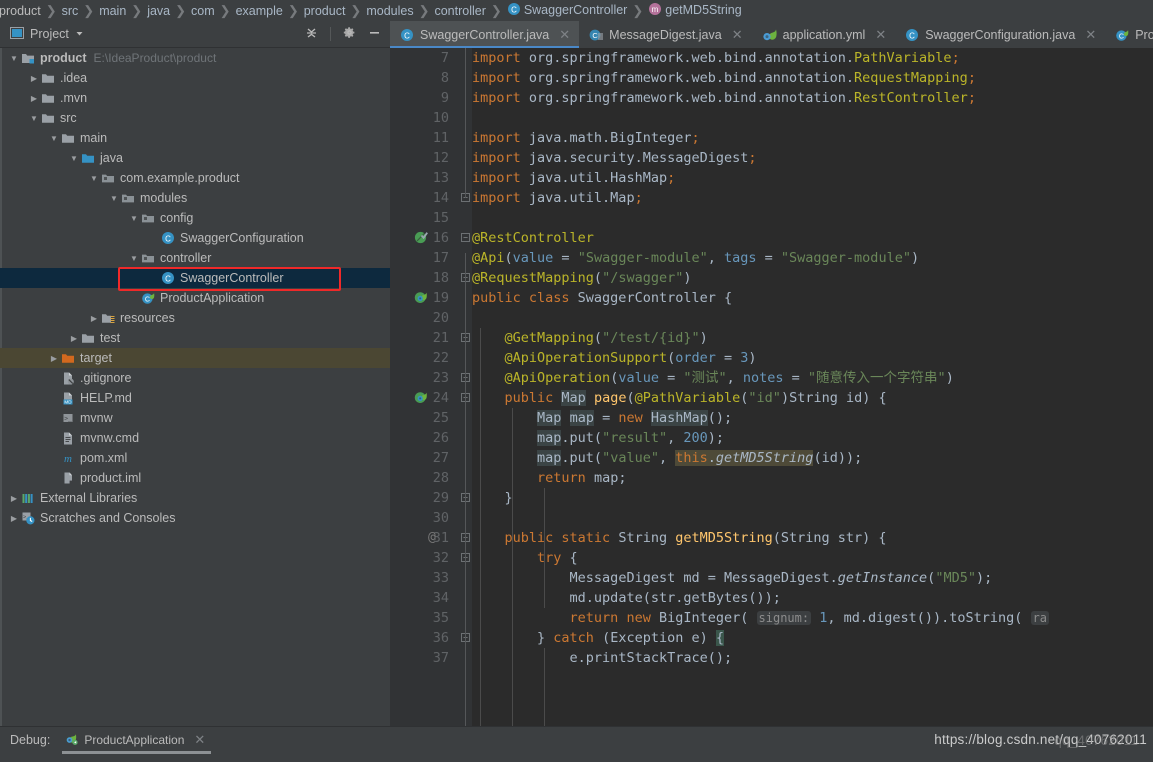 This screenshot has width=1153, height=762. Describe the element at coordinates (424, 638) in the screenshot. I see `gutter-row: 36` at that location.